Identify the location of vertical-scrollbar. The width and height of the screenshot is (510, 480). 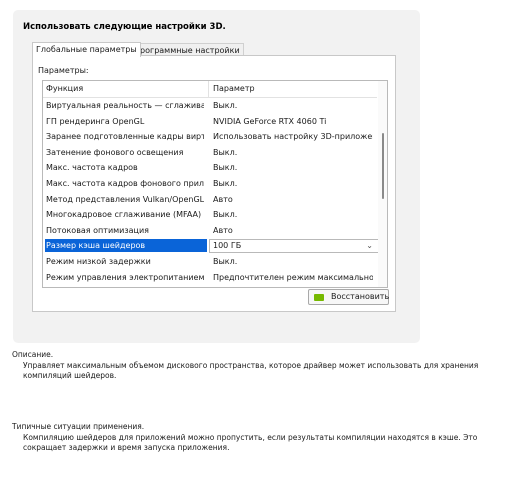
(382, 184).